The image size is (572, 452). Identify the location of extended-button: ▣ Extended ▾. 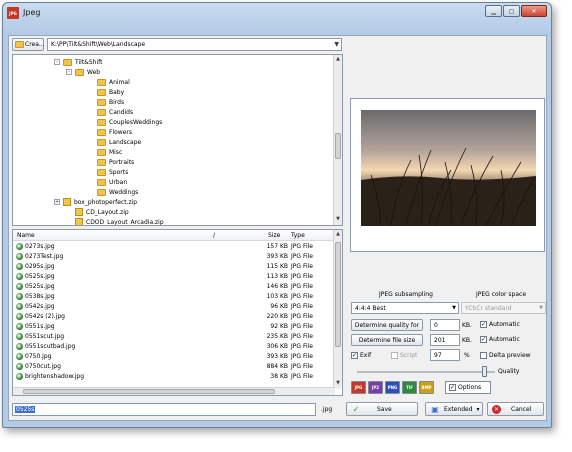
(454, 409).